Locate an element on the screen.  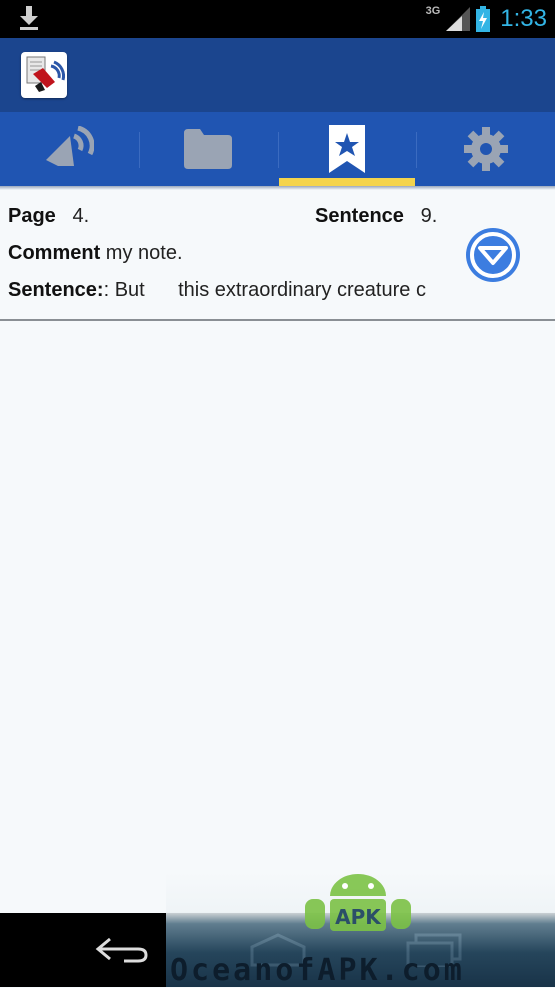
back-icon is located at coordinates (121, 950).